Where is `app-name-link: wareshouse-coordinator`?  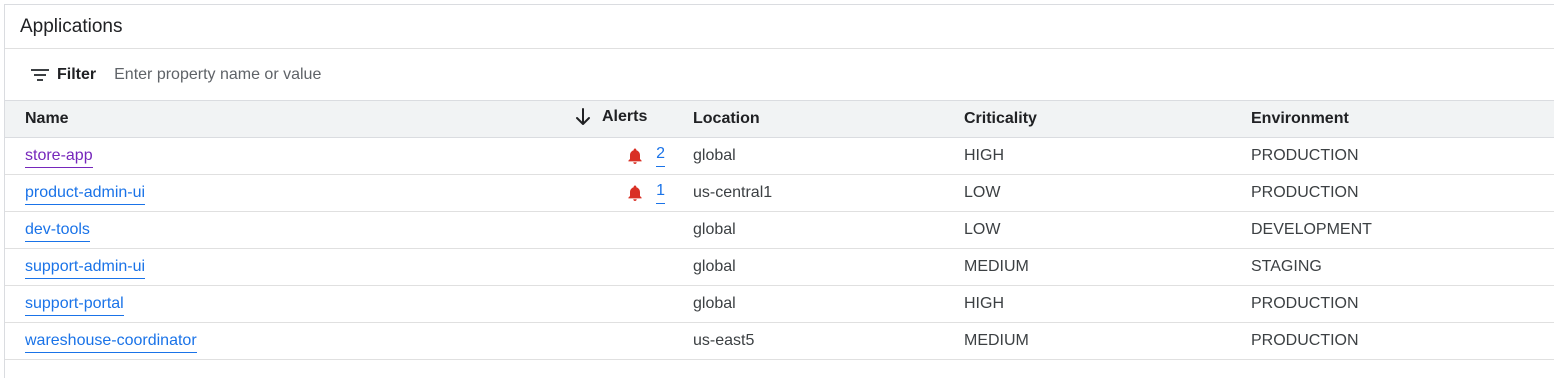 app-name-link: wareshouse-coordinator is located at coordinates (111, 342).